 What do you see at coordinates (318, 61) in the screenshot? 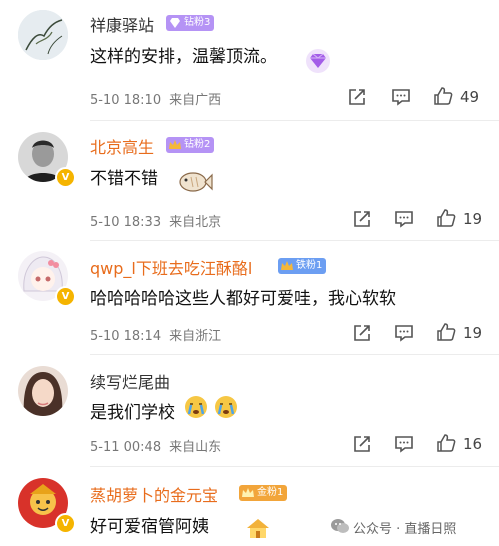
I see `diamond-emoji-icon` at bounding box center [318, 61].